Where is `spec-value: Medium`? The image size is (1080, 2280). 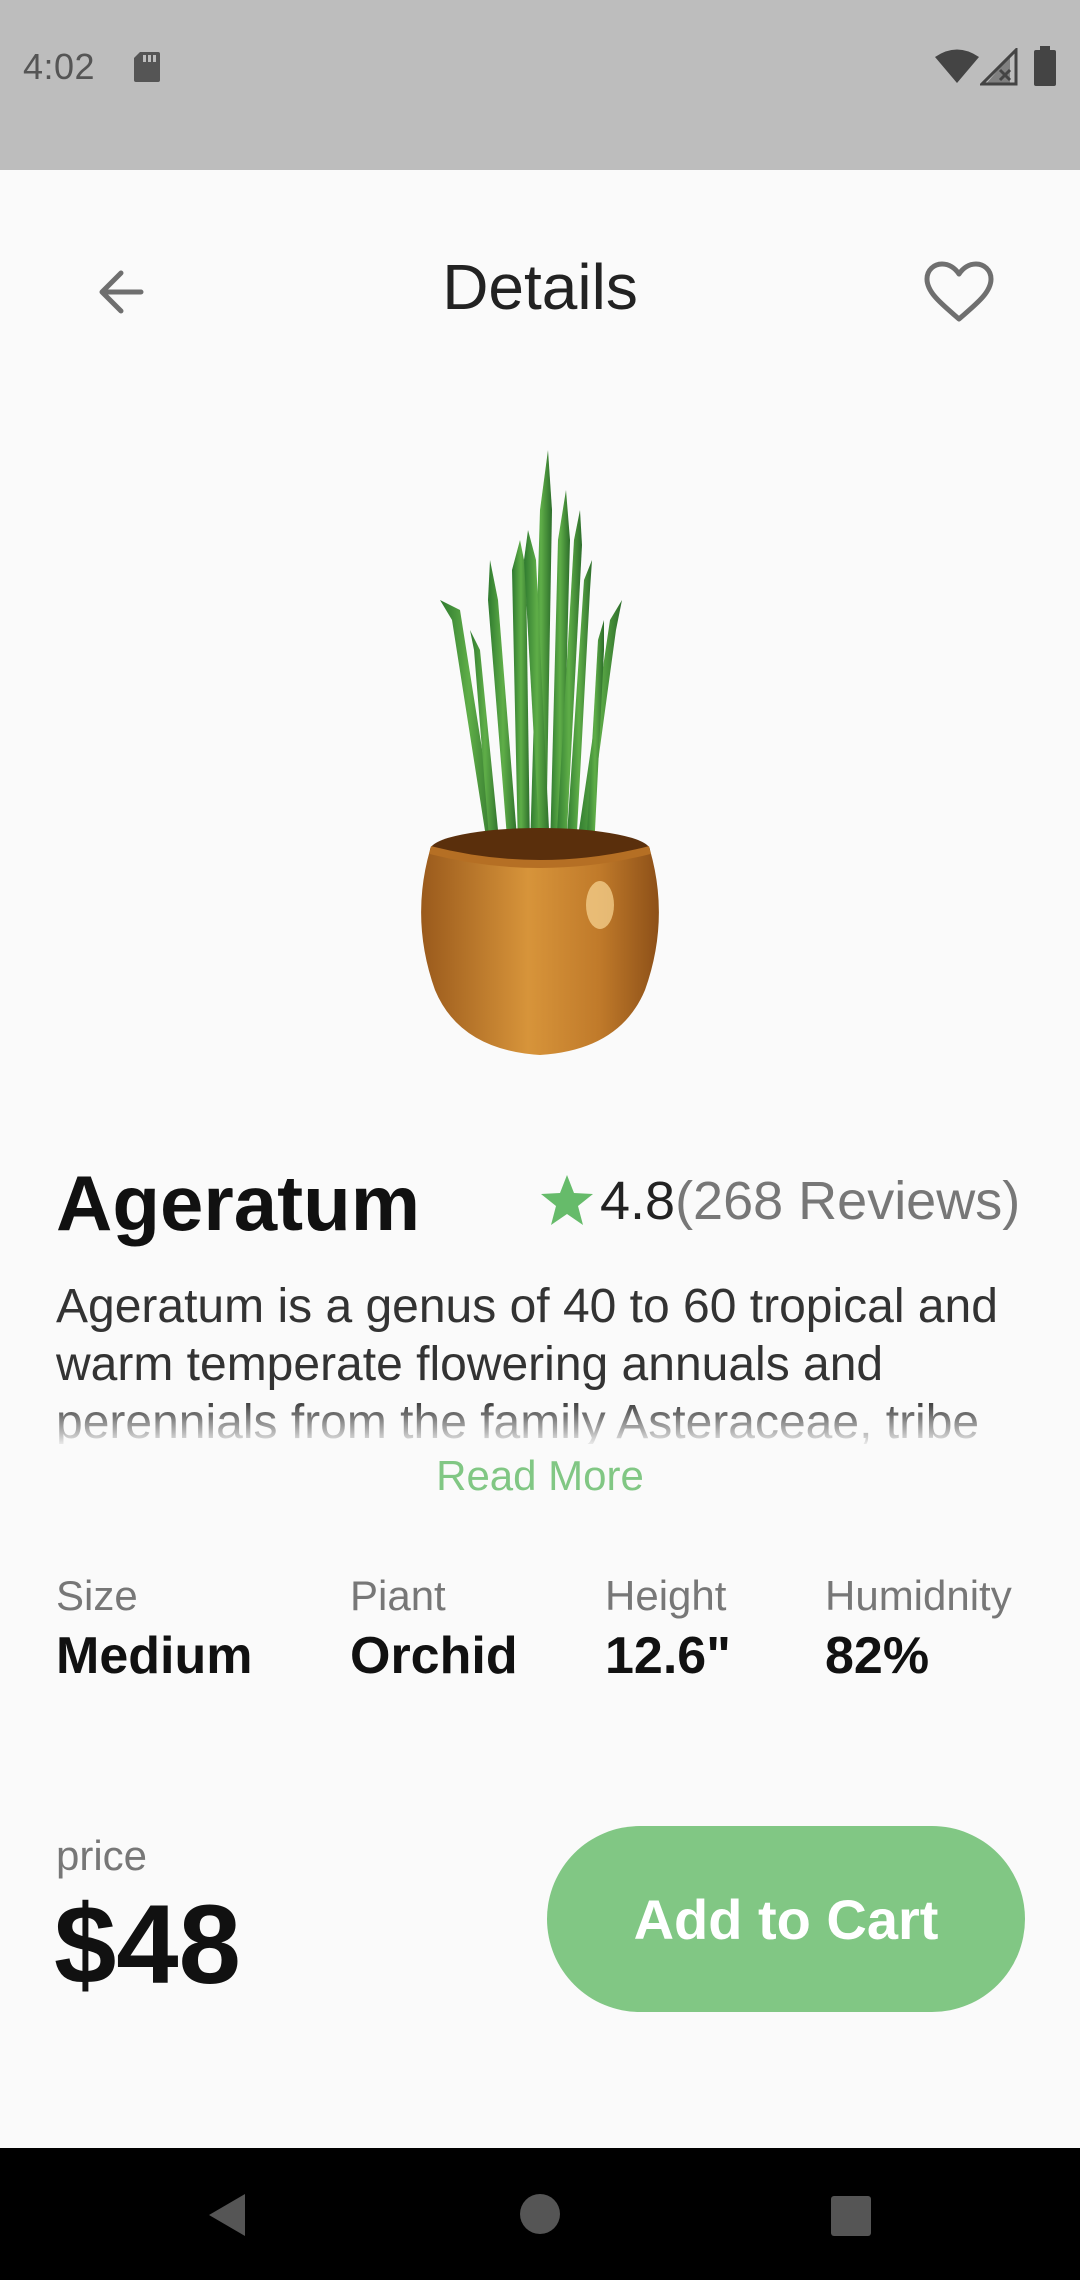
spec-value: Medium is located at coordinates (154, 1656).